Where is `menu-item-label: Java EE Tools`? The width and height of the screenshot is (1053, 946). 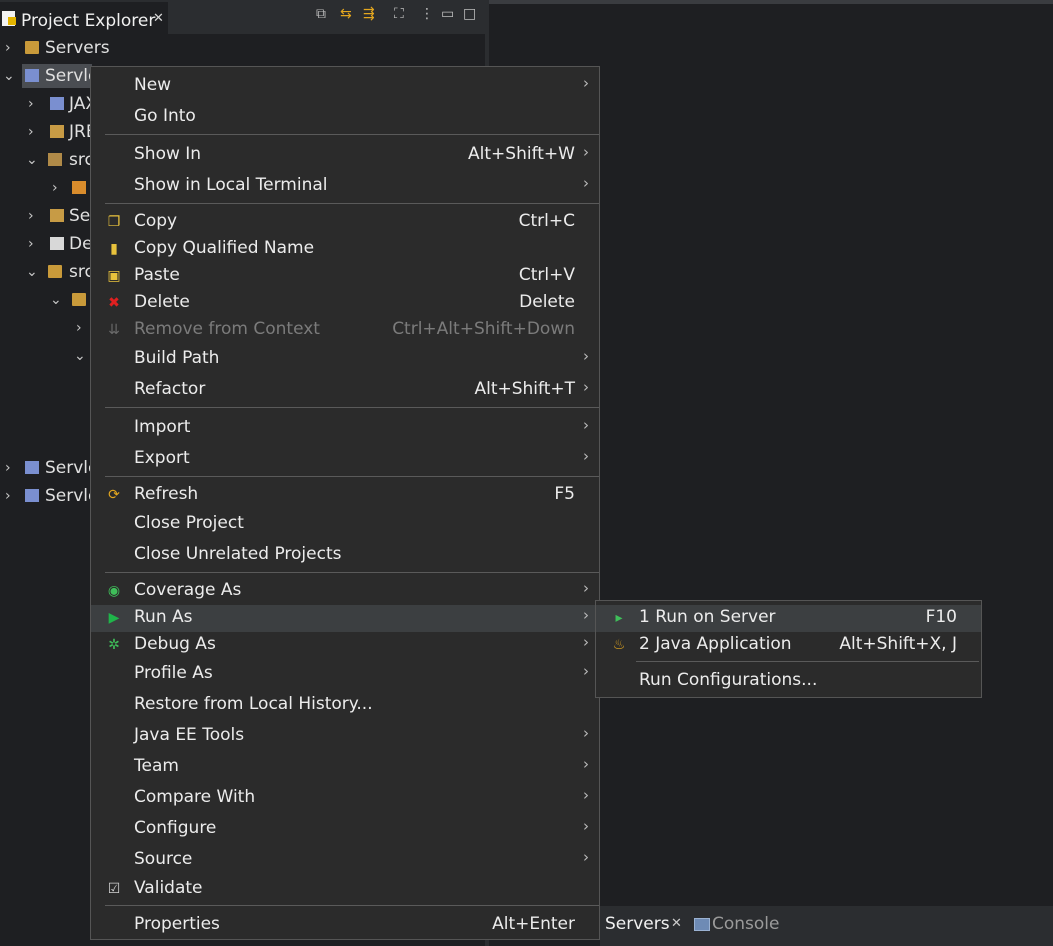
menu-item-label: Java EE Tools is located at coordinates (189, 735).